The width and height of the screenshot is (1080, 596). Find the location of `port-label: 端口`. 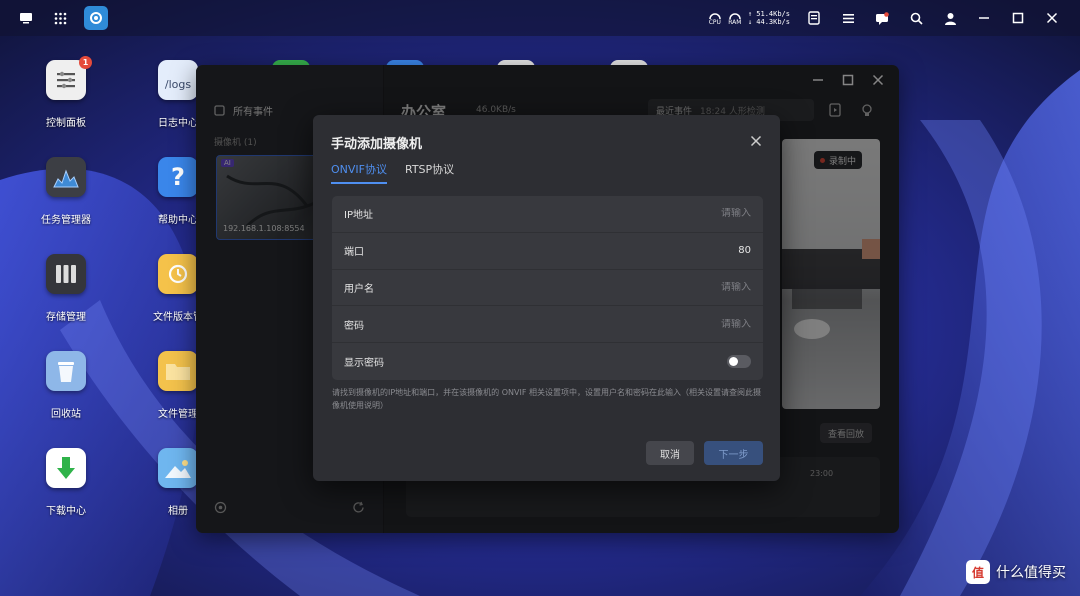

port-label: 端口 is located at coordinates (354, 253).